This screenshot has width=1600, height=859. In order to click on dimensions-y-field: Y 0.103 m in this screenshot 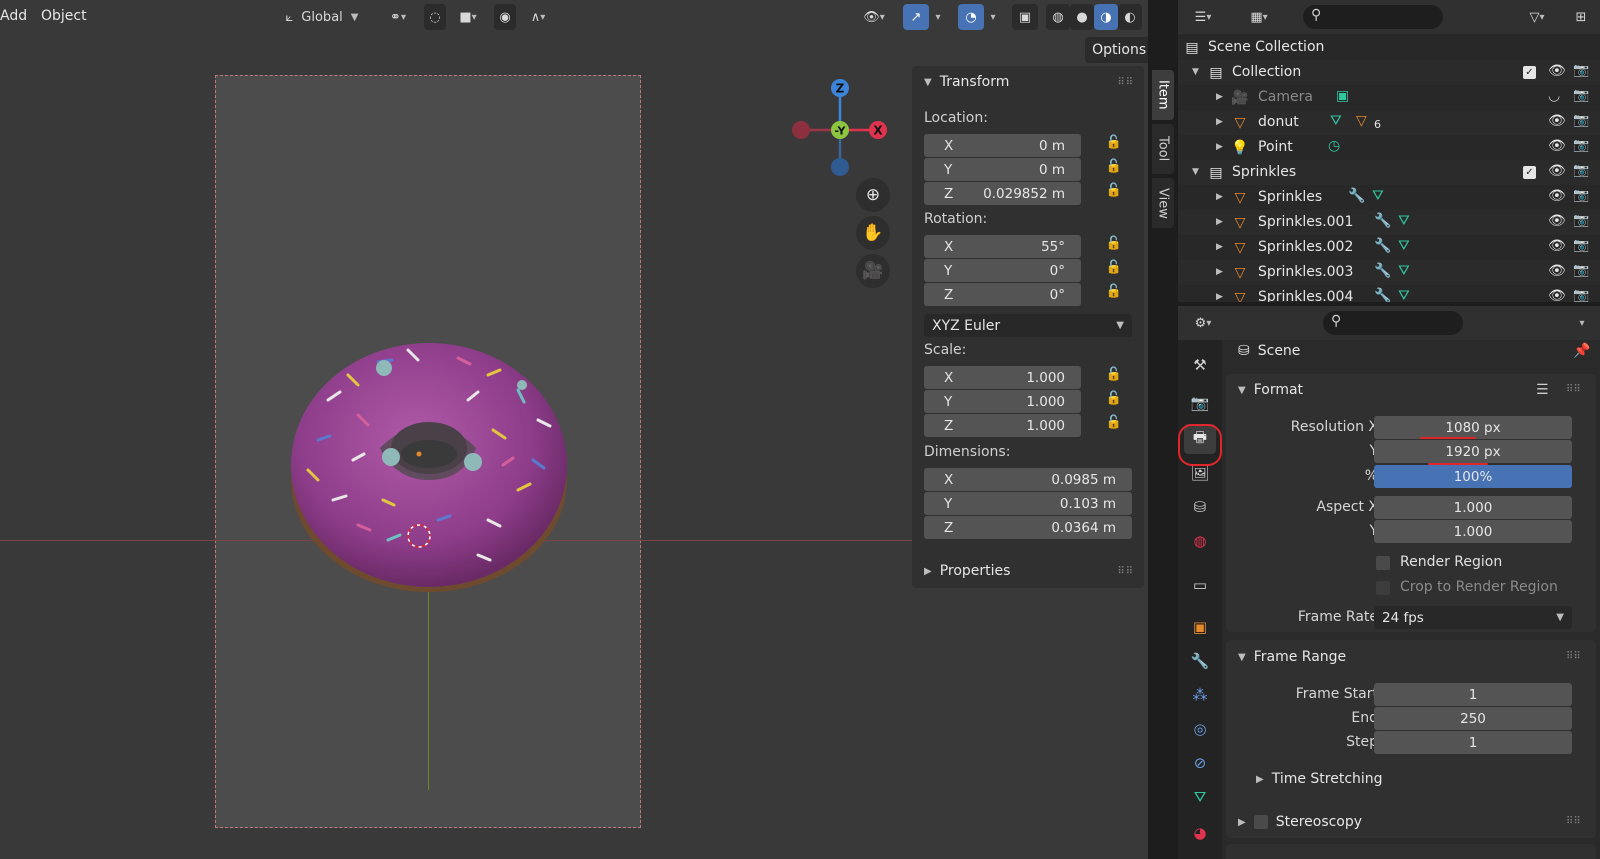, I will do `click(1028, 503)`.